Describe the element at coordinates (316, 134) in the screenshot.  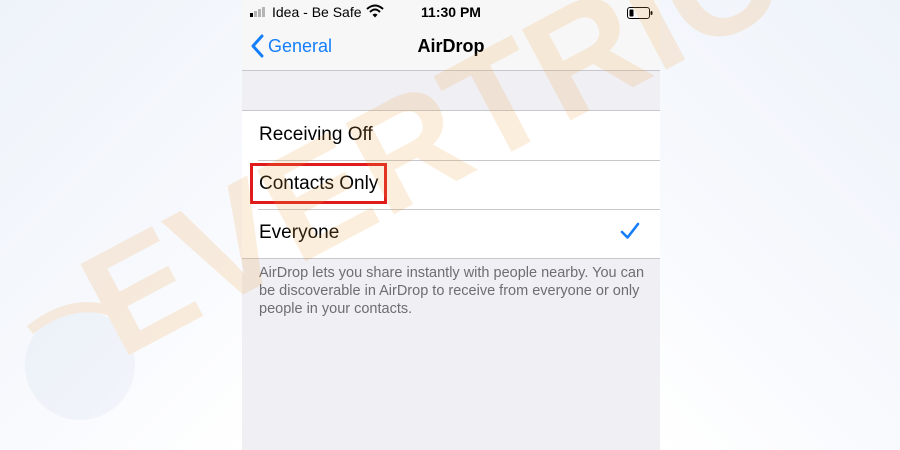
I see `option-label: Receiving Off` at that location.